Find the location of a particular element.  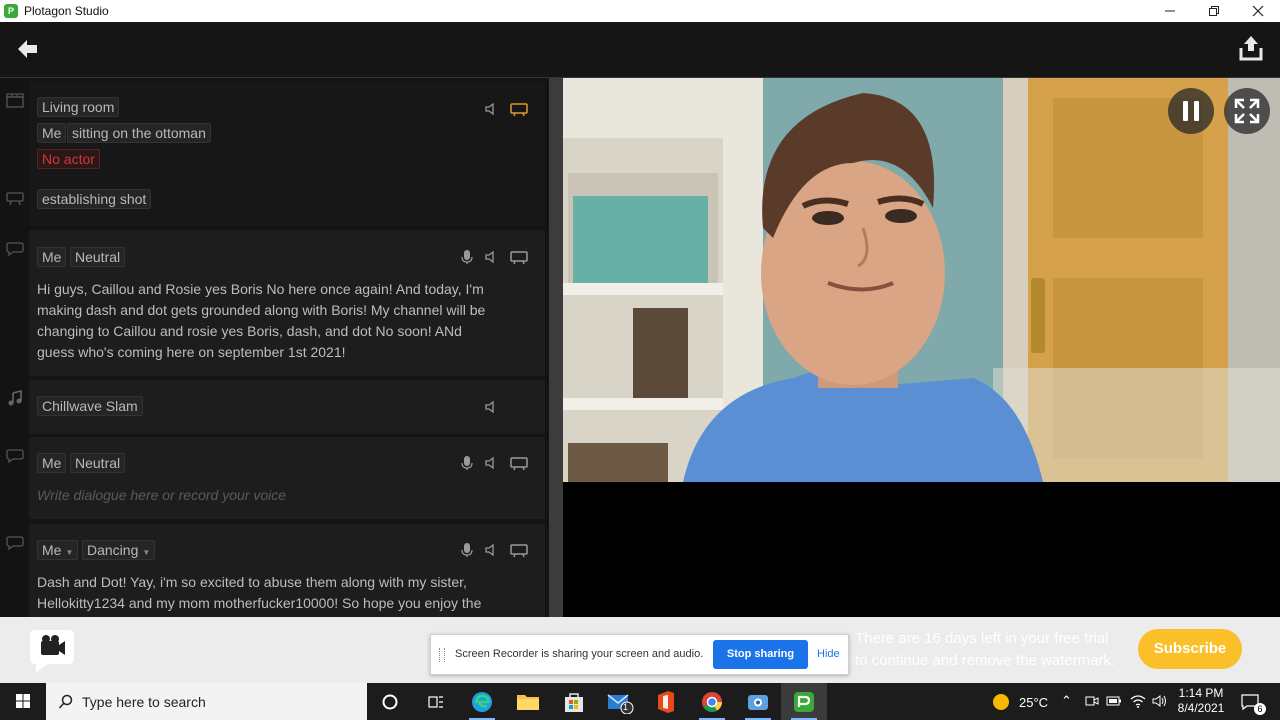

meet-now-icon is located at coordinates (1092, 701).